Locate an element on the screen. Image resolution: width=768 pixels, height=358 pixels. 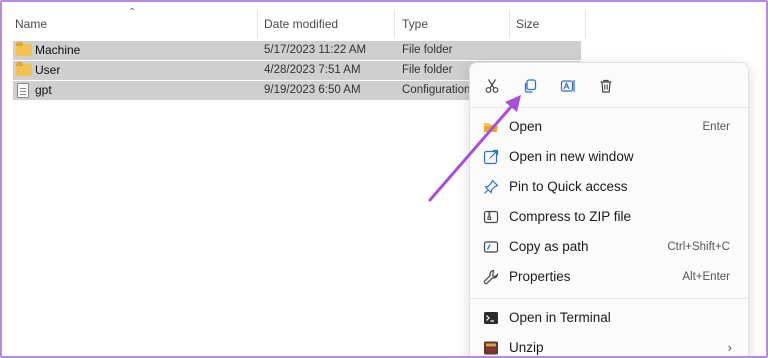
cut-icon is located at coordinates (492, 86).